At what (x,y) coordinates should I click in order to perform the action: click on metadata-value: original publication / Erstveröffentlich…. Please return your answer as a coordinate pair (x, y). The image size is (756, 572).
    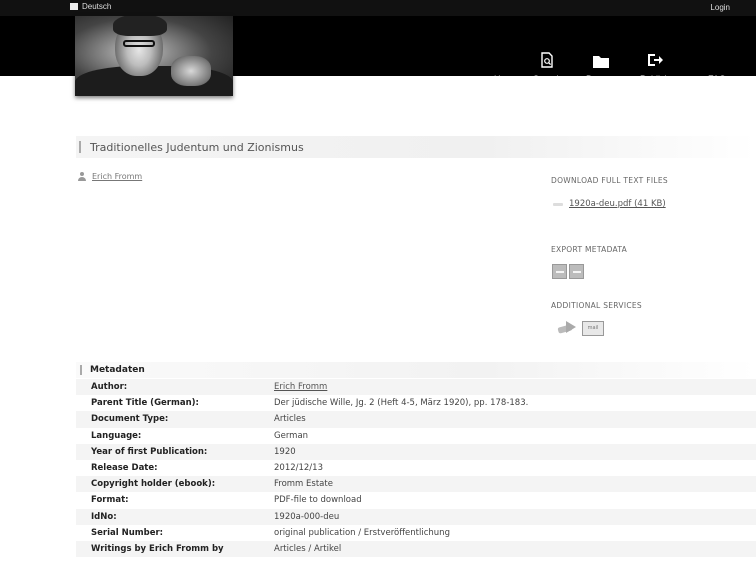
    Looking at the image, I should click on (362, 532).